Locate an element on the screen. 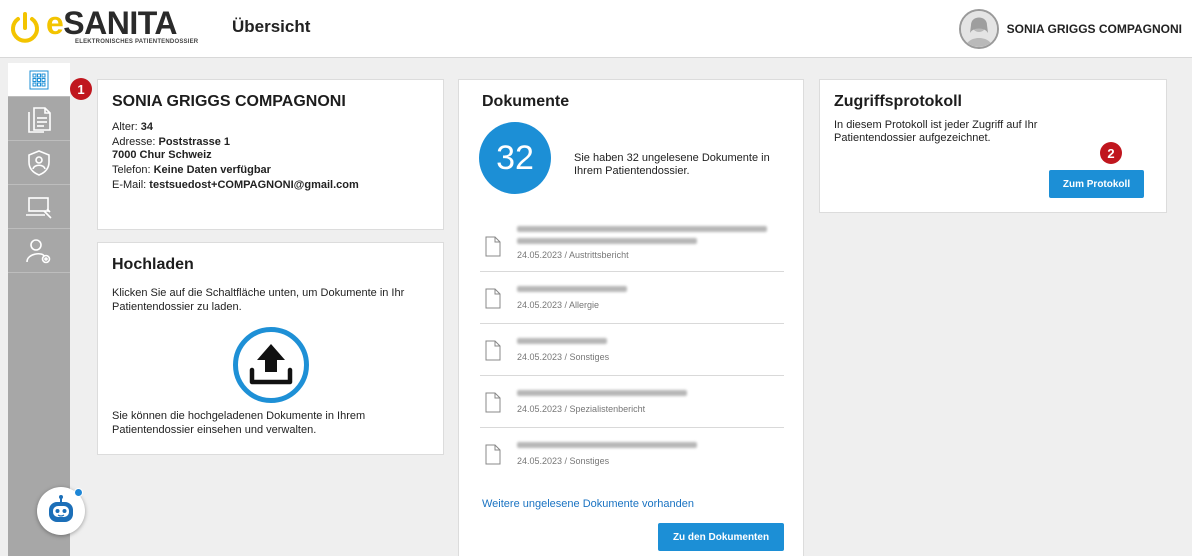  step-badge-2: 2 is located at coordinates (1111, 153).